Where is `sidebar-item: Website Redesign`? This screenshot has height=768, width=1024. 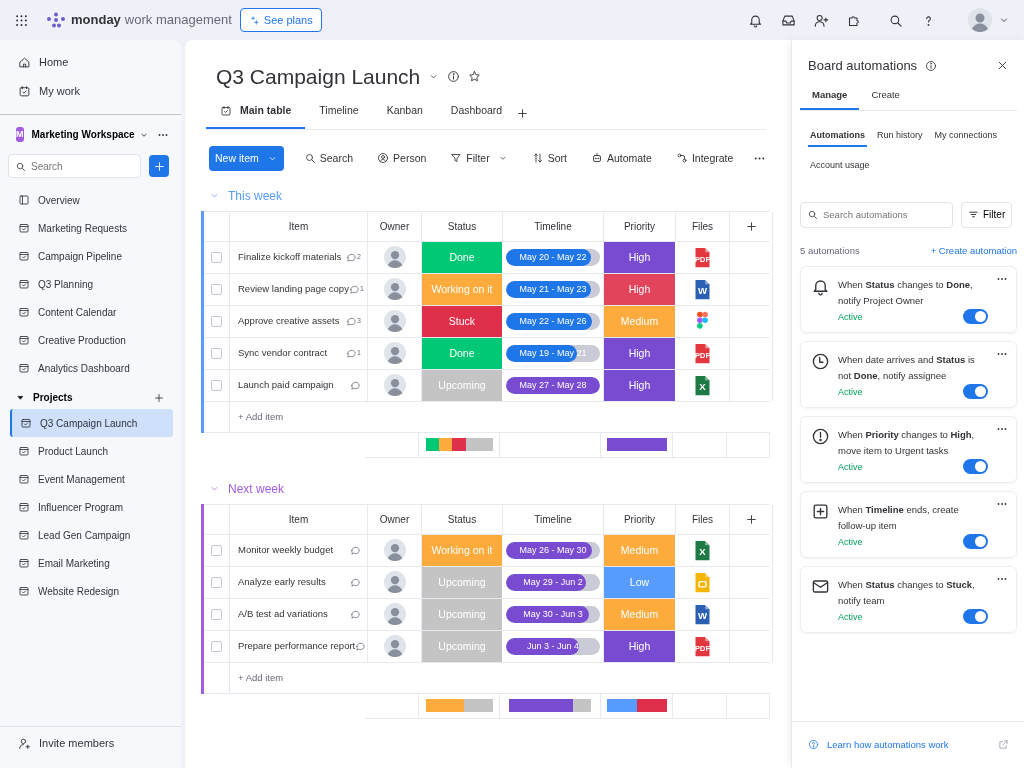
sidebar-item: Website Redesign is located at coordinates (90, 591).